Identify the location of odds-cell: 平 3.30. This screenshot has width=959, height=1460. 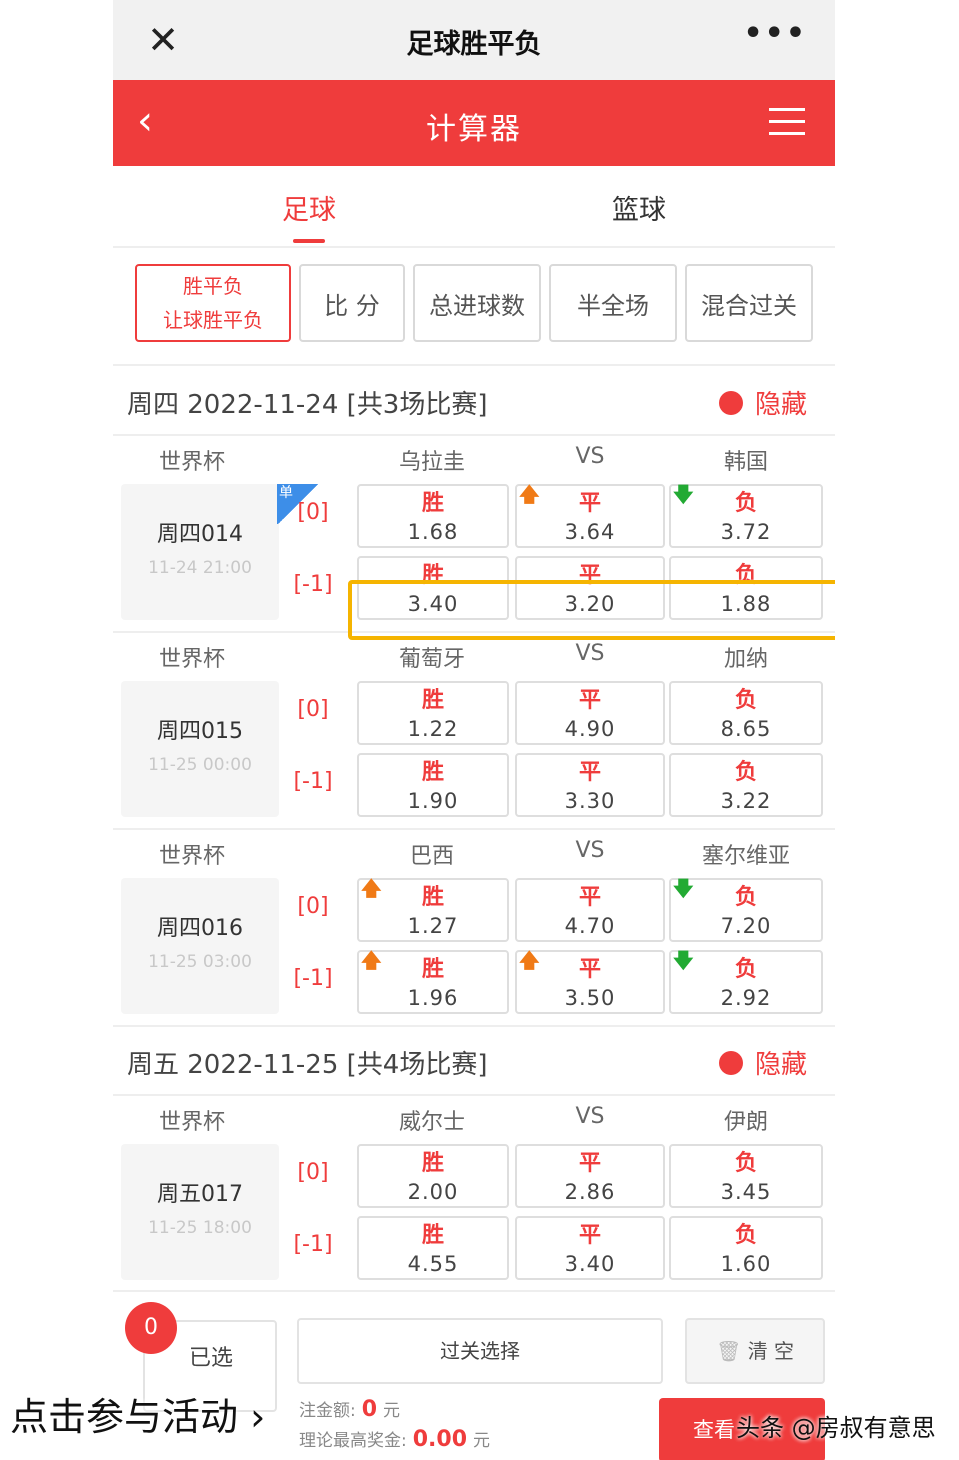
(590, 785).